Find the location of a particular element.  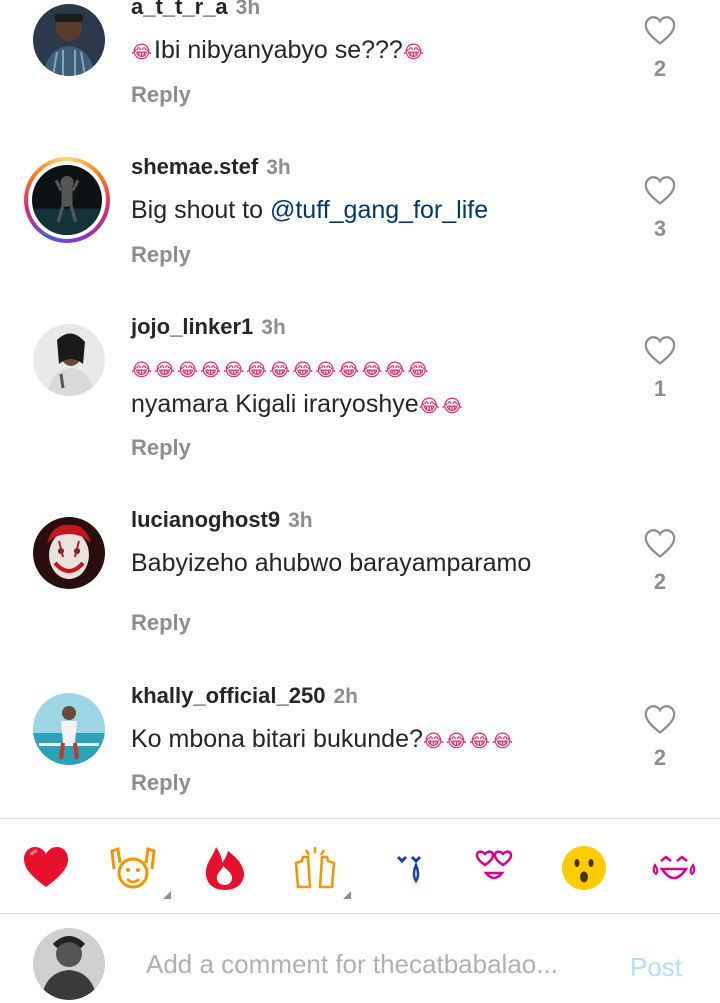

laughing-tears-emoji-row: 😂😂😂😂😂😂😂😂😂😂😂😂😂 is located at coordinates (281, 370).